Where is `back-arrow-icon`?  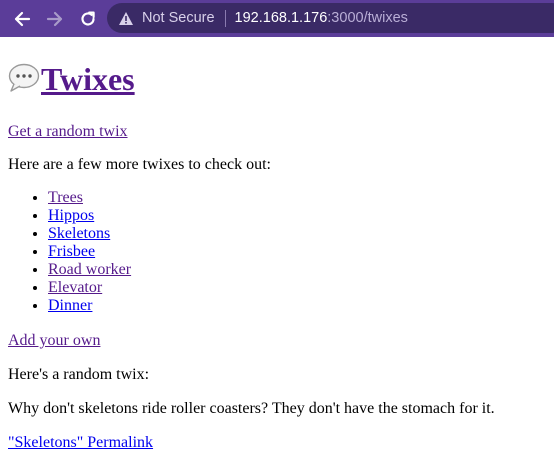
back-arrow-icon is located at coordinates (22, 18).